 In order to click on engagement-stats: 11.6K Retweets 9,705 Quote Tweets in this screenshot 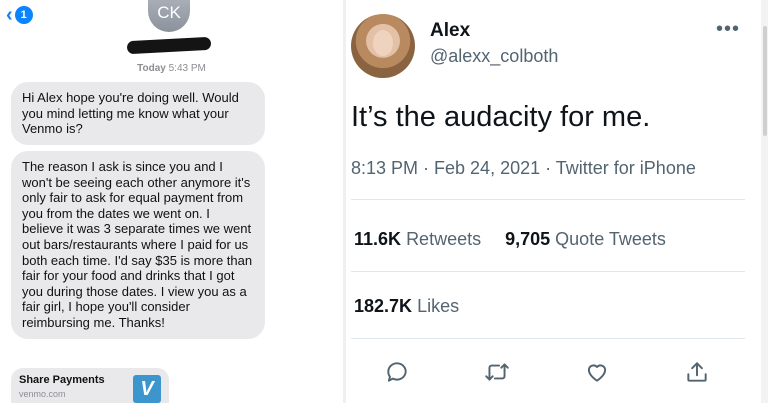, I will do `click(510, 239)`.